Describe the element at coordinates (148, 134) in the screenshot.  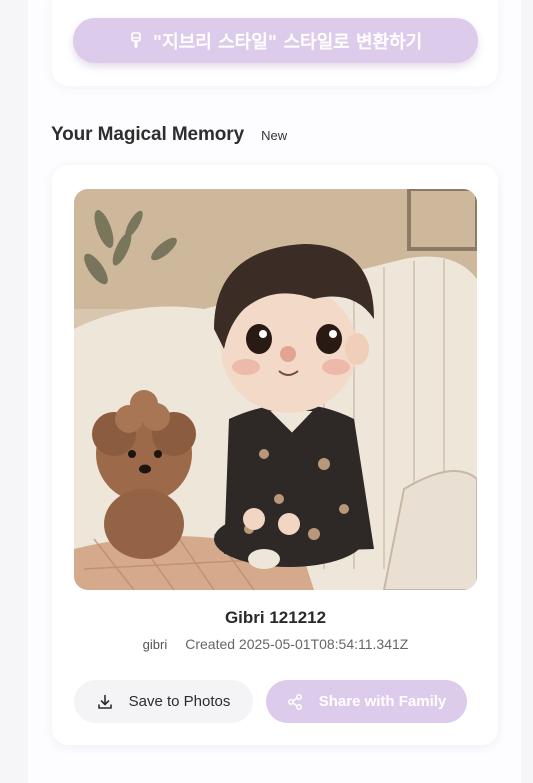
I see `section-title: Your Magical Memory` at that location.